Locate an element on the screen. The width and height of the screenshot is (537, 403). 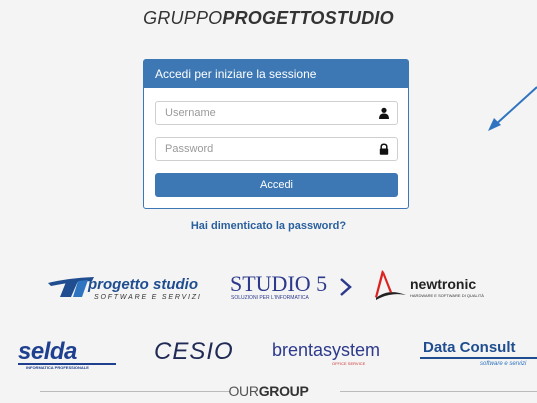
brand-name: PROGETTOSTUDIO is located at coordinates (308, 18).